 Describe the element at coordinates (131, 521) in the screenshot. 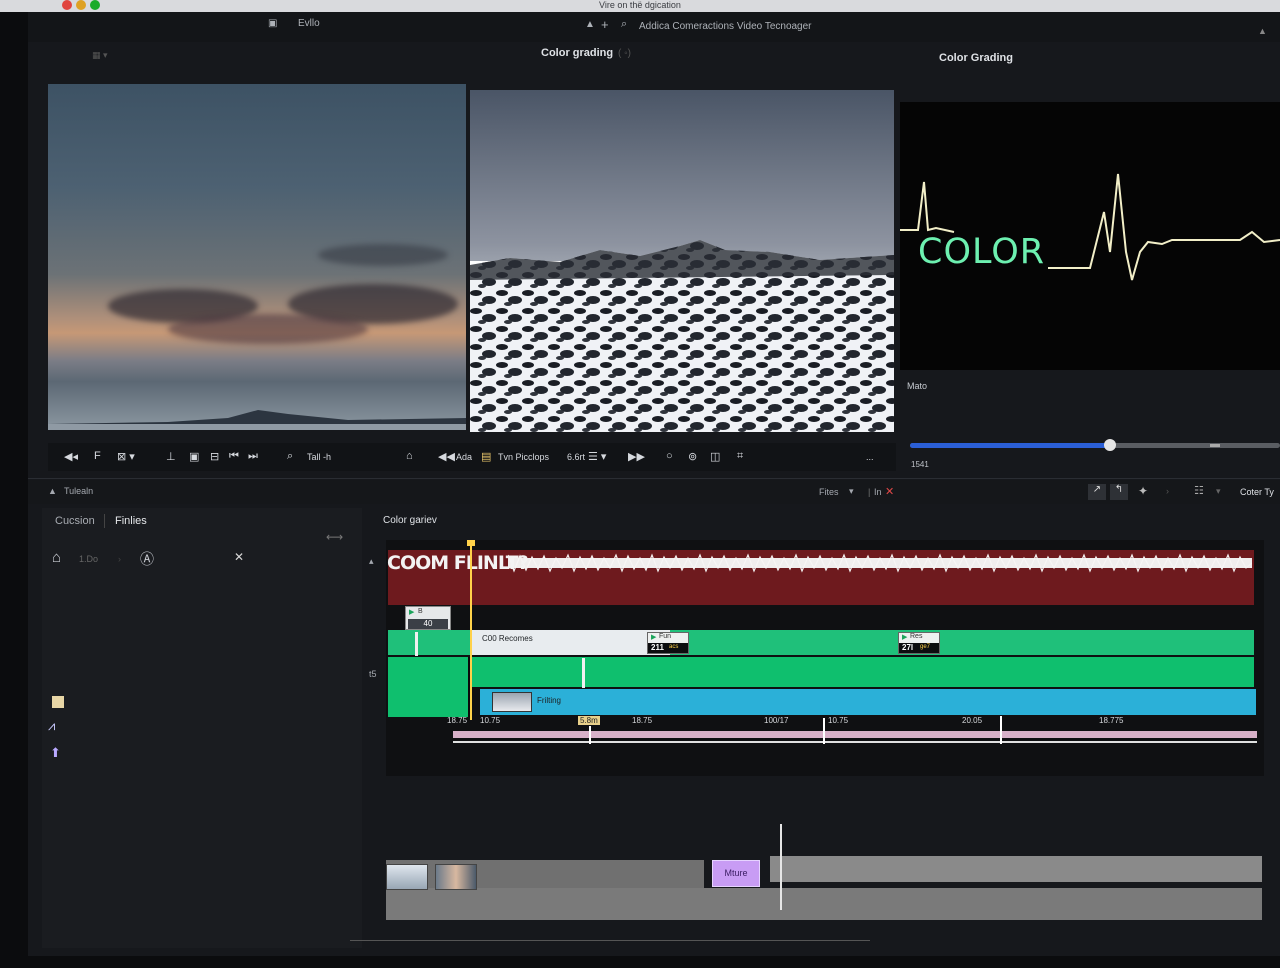

I see `tab-finlies: Finlies` at that location.